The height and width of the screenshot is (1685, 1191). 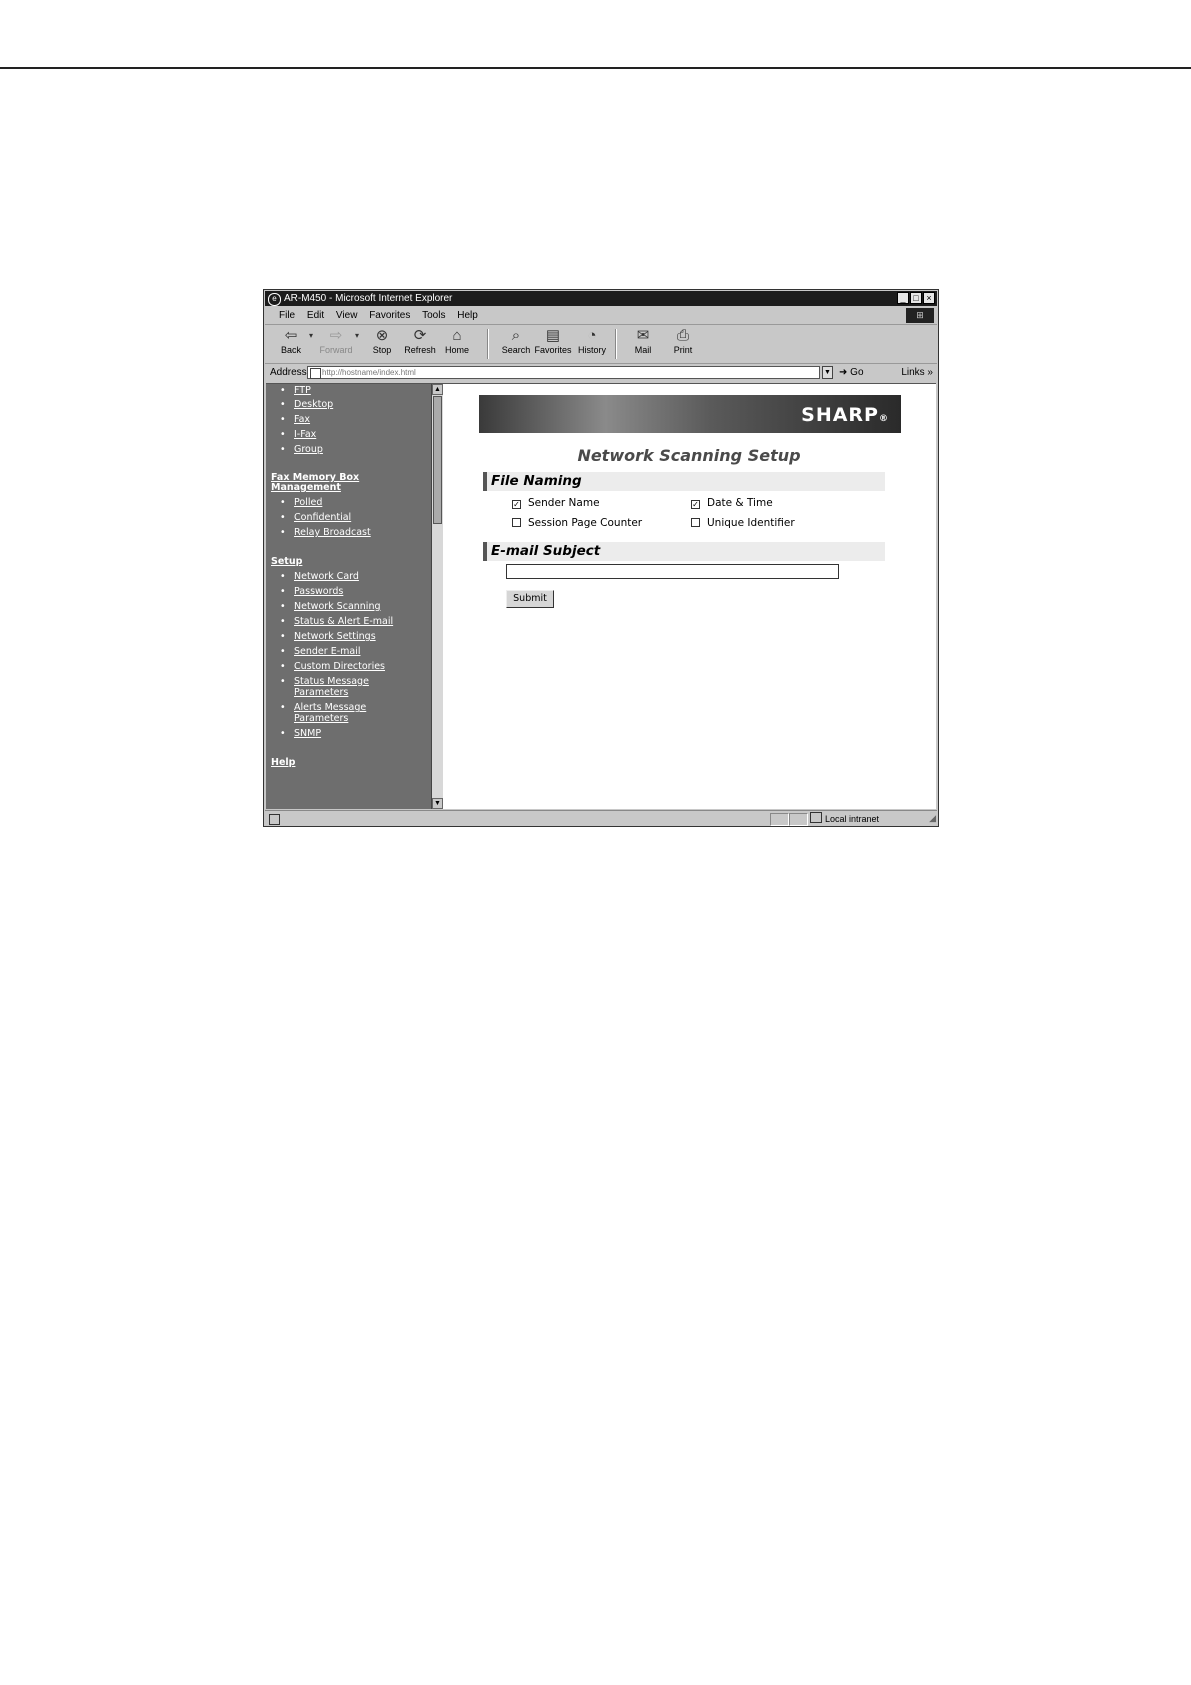 I want to click on nav-link-ftp: FTP, so click(x=302, y=390).